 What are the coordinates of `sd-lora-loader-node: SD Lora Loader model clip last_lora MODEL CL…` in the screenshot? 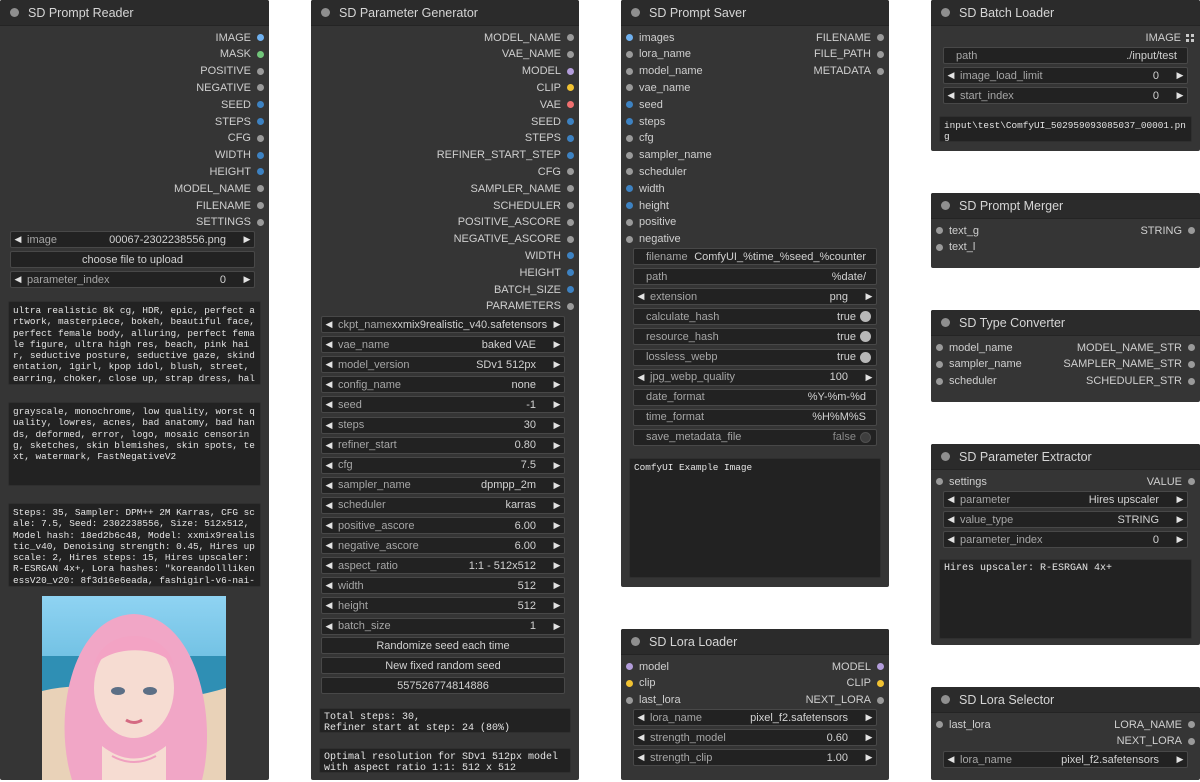 It's located at (755, 704).